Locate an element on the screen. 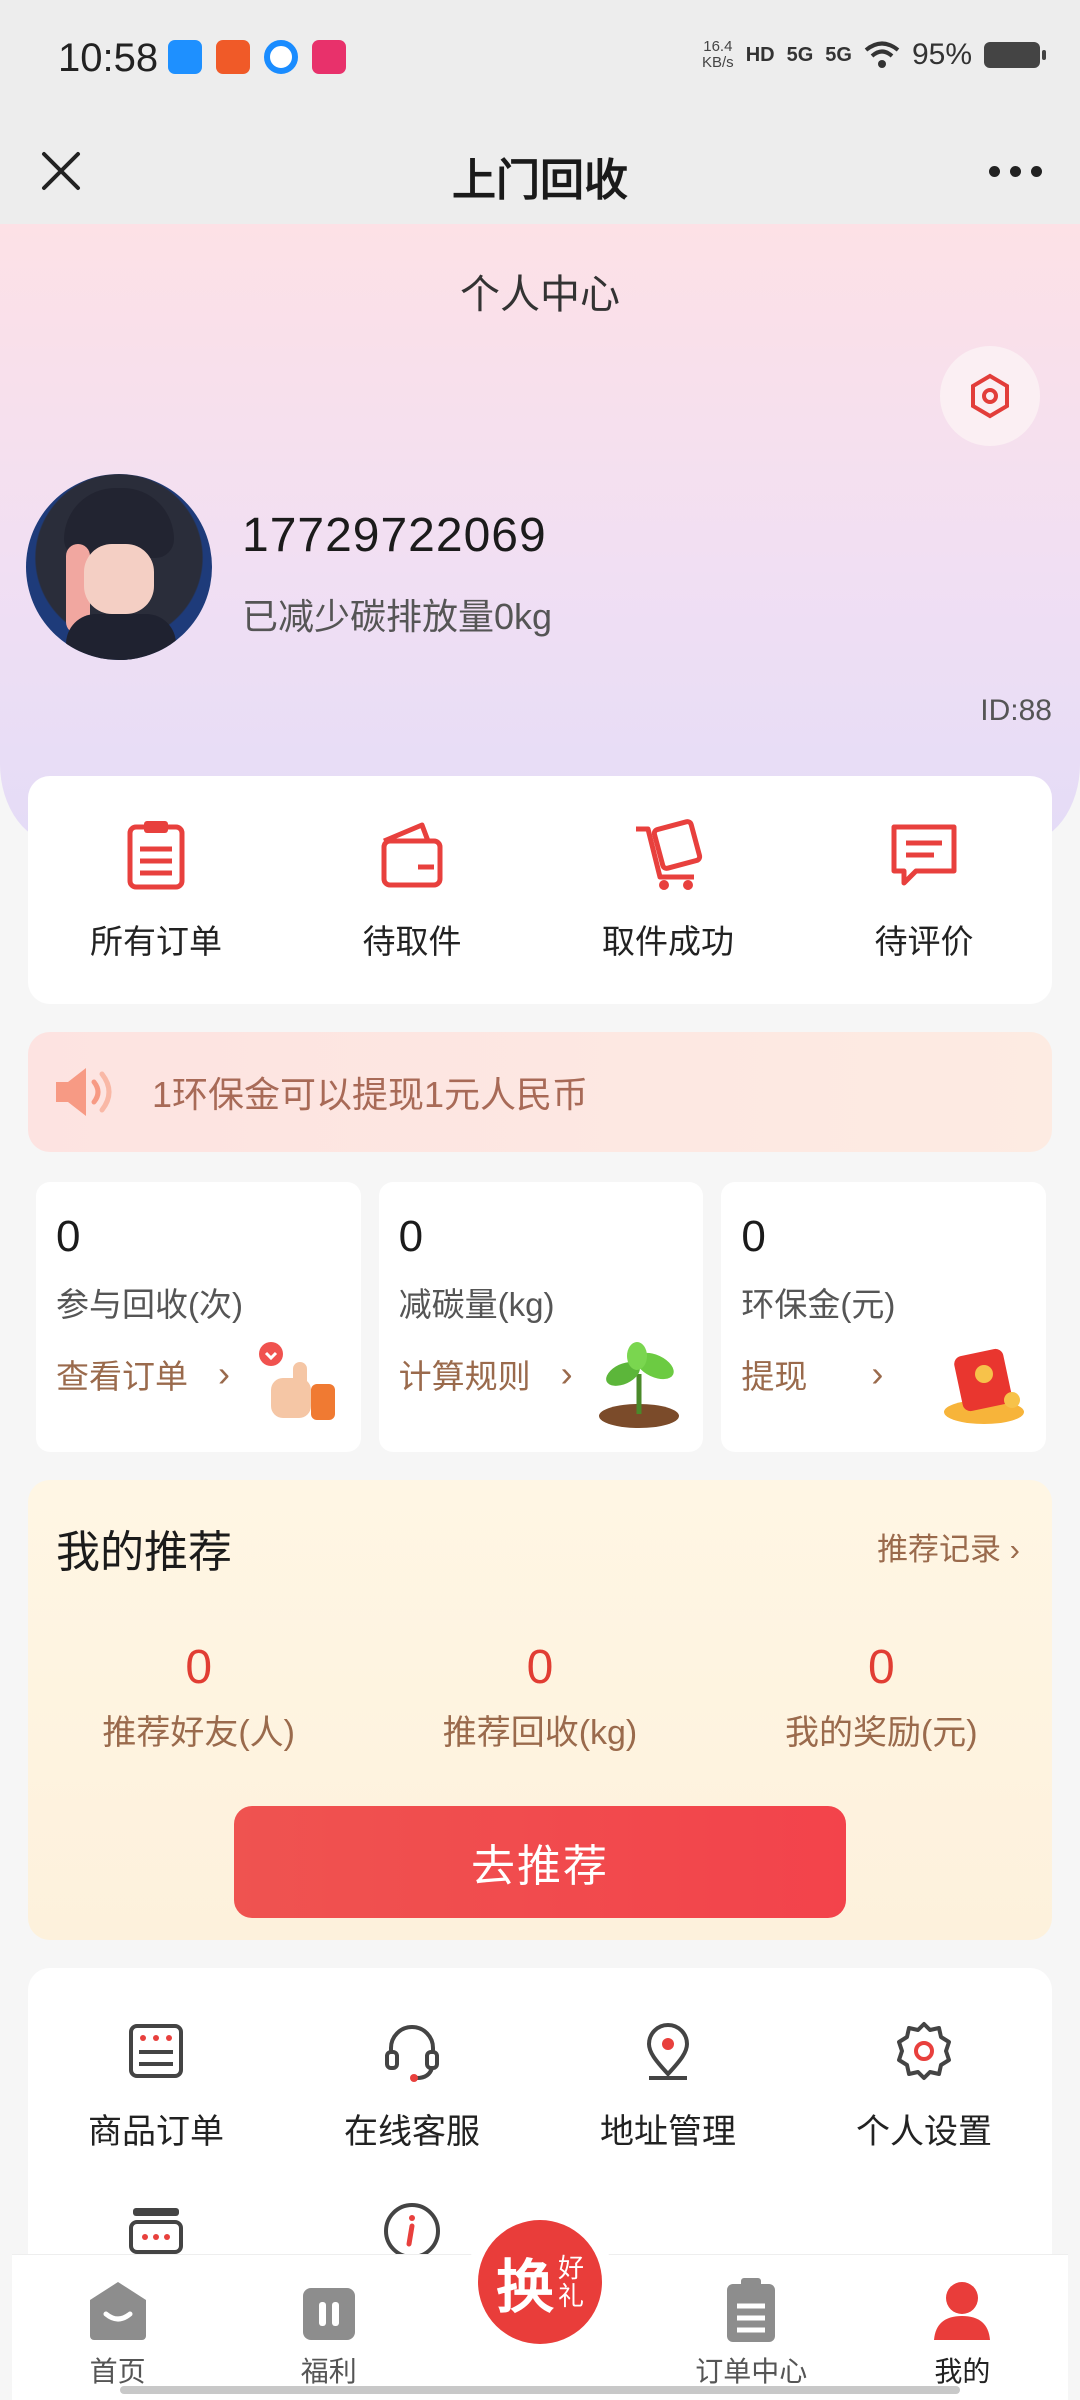  settings-button is located at coordinates (990, 396).